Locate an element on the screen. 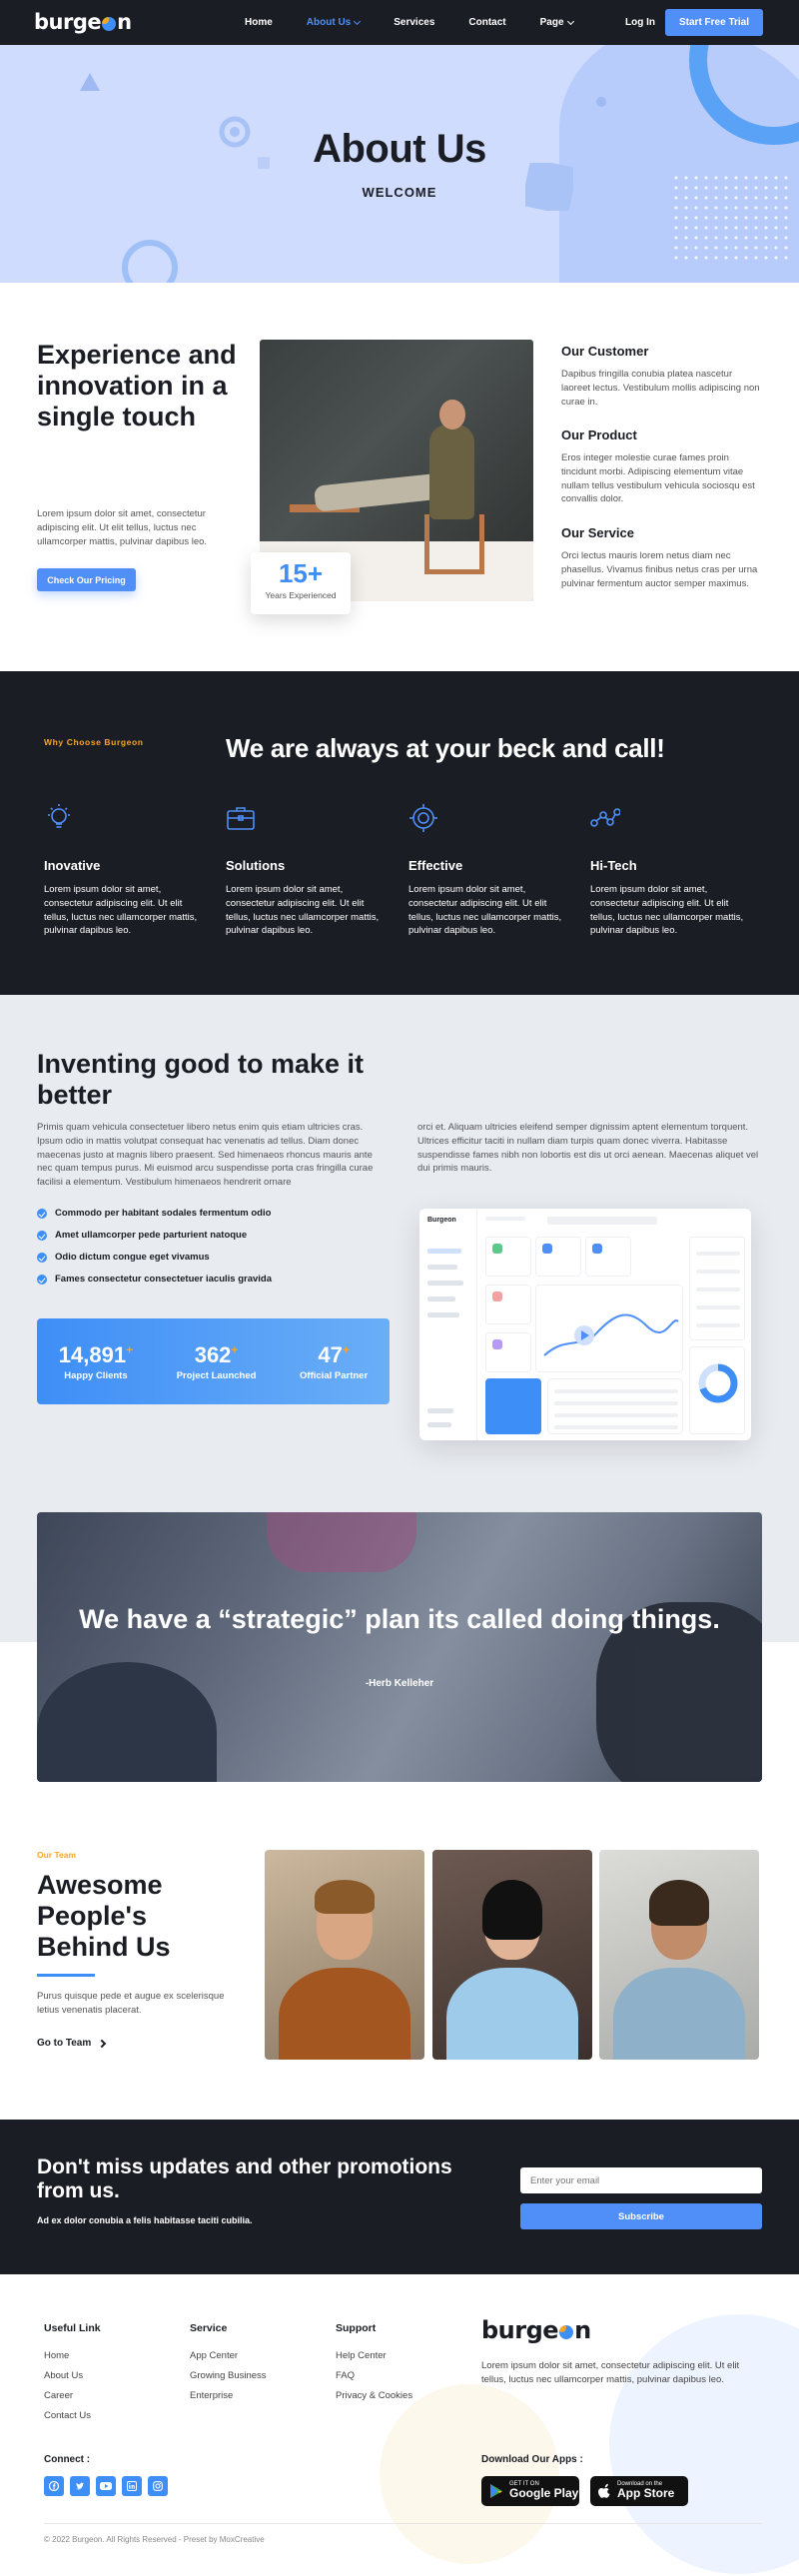 The height and width of the screenshot is (2576, 799). footer-link-privacy: Privacy & Cookies is located at coordinates (374, 2396).